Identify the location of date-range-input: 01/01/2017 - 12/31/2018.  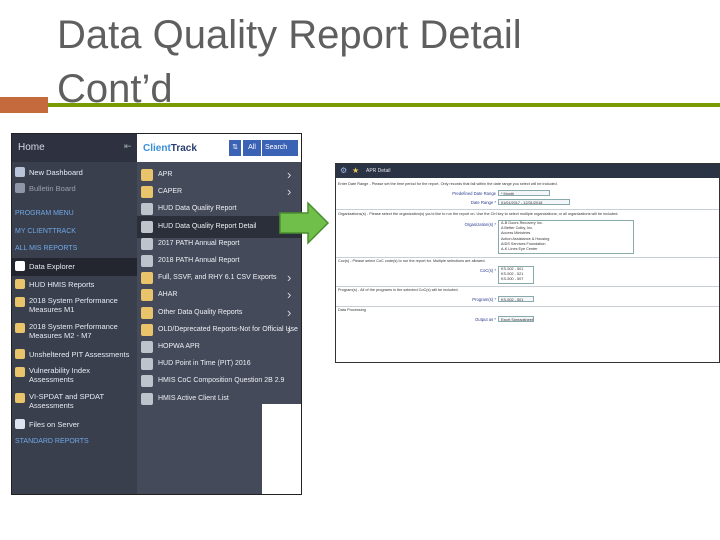
(534, 202).